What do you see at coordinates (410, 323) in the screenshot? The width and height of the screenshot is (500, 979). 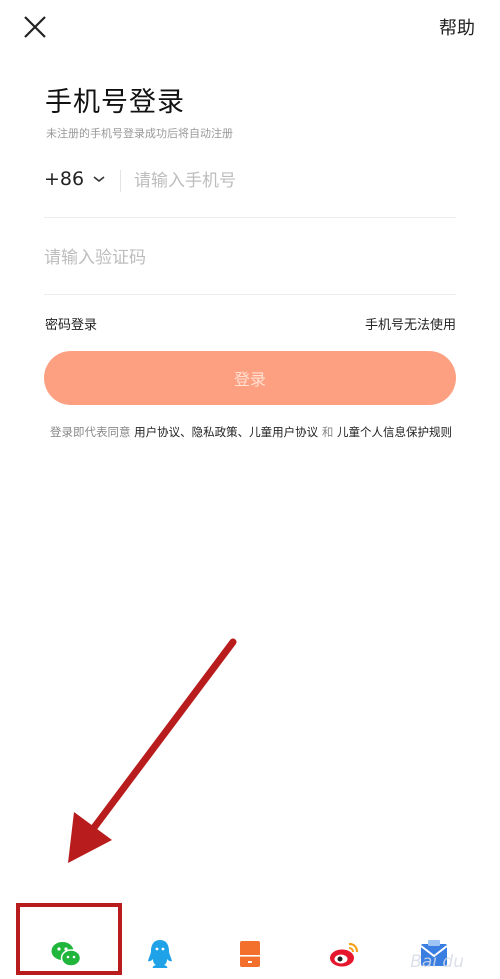 I see `phone-unavailable-link: 手机号无法使用` at bounding box center [410, 323].